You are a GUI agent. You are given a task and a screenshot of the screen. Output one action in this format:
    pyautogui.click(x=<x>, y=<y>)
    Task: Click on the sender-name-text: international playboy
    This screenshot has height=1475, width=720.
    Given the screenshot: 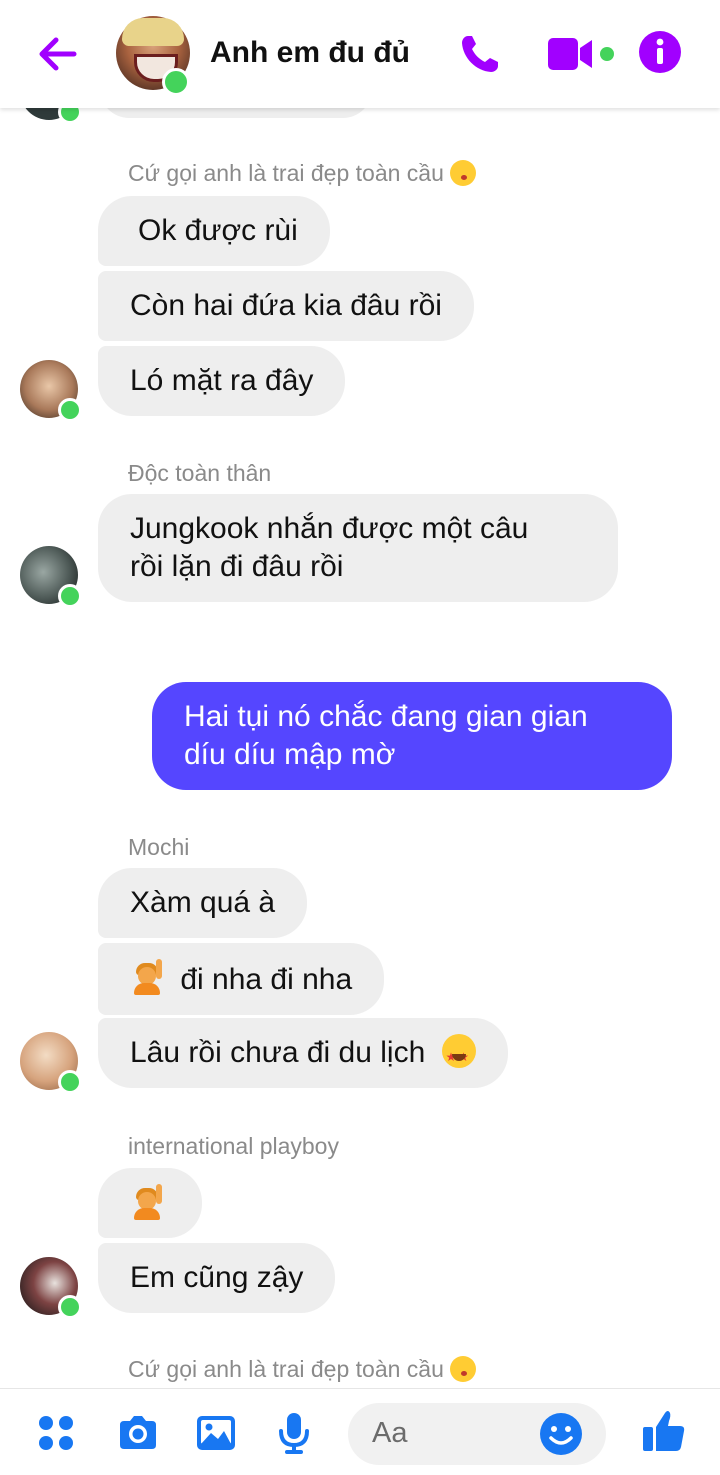 What is the action you would take?
    pyautogui.click(x=233, y=1146)
    